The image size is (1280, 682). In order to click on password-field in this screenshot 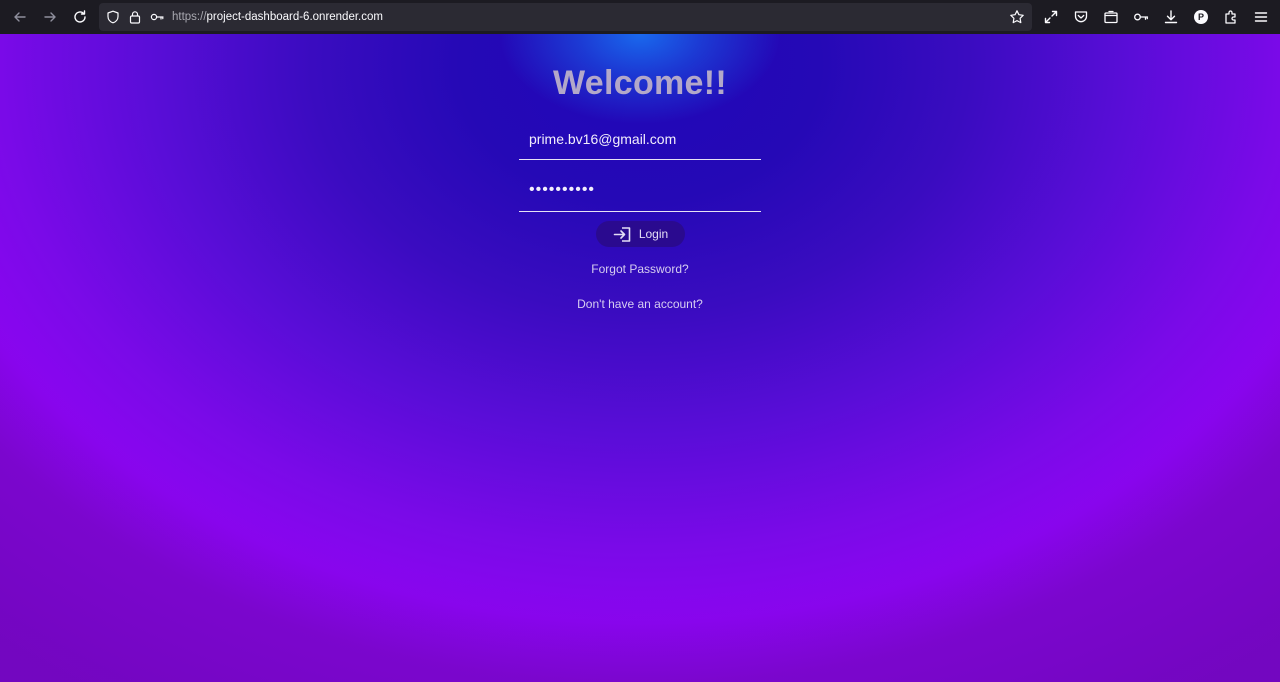, I will do `click(640, 190)`.